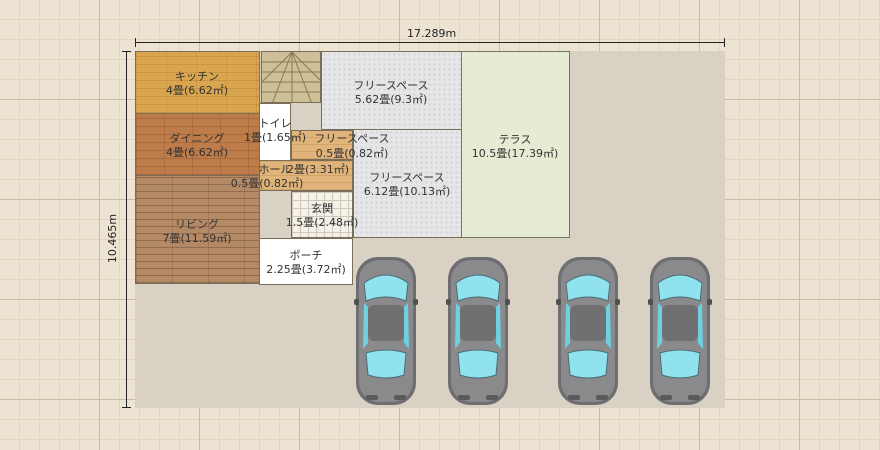 The height and width of the screenshot is (450, 880). What do you see at coordinates (352, 138) in the screenshot?
I see `free-small-name: フリースペース` at bounding box center [352, 138].